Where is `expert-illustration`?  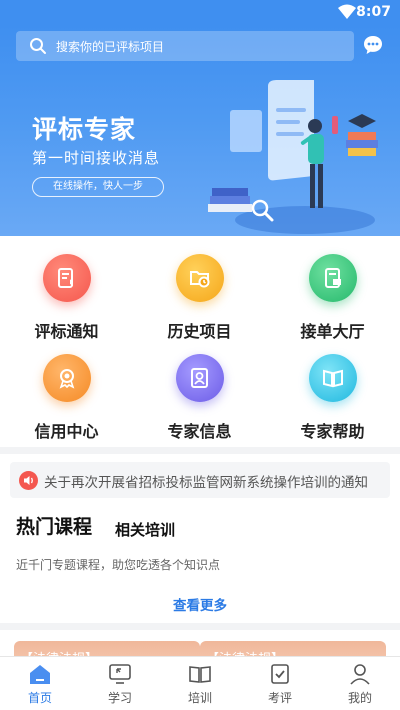 expert-illustration is located at coordinates (293, 157).